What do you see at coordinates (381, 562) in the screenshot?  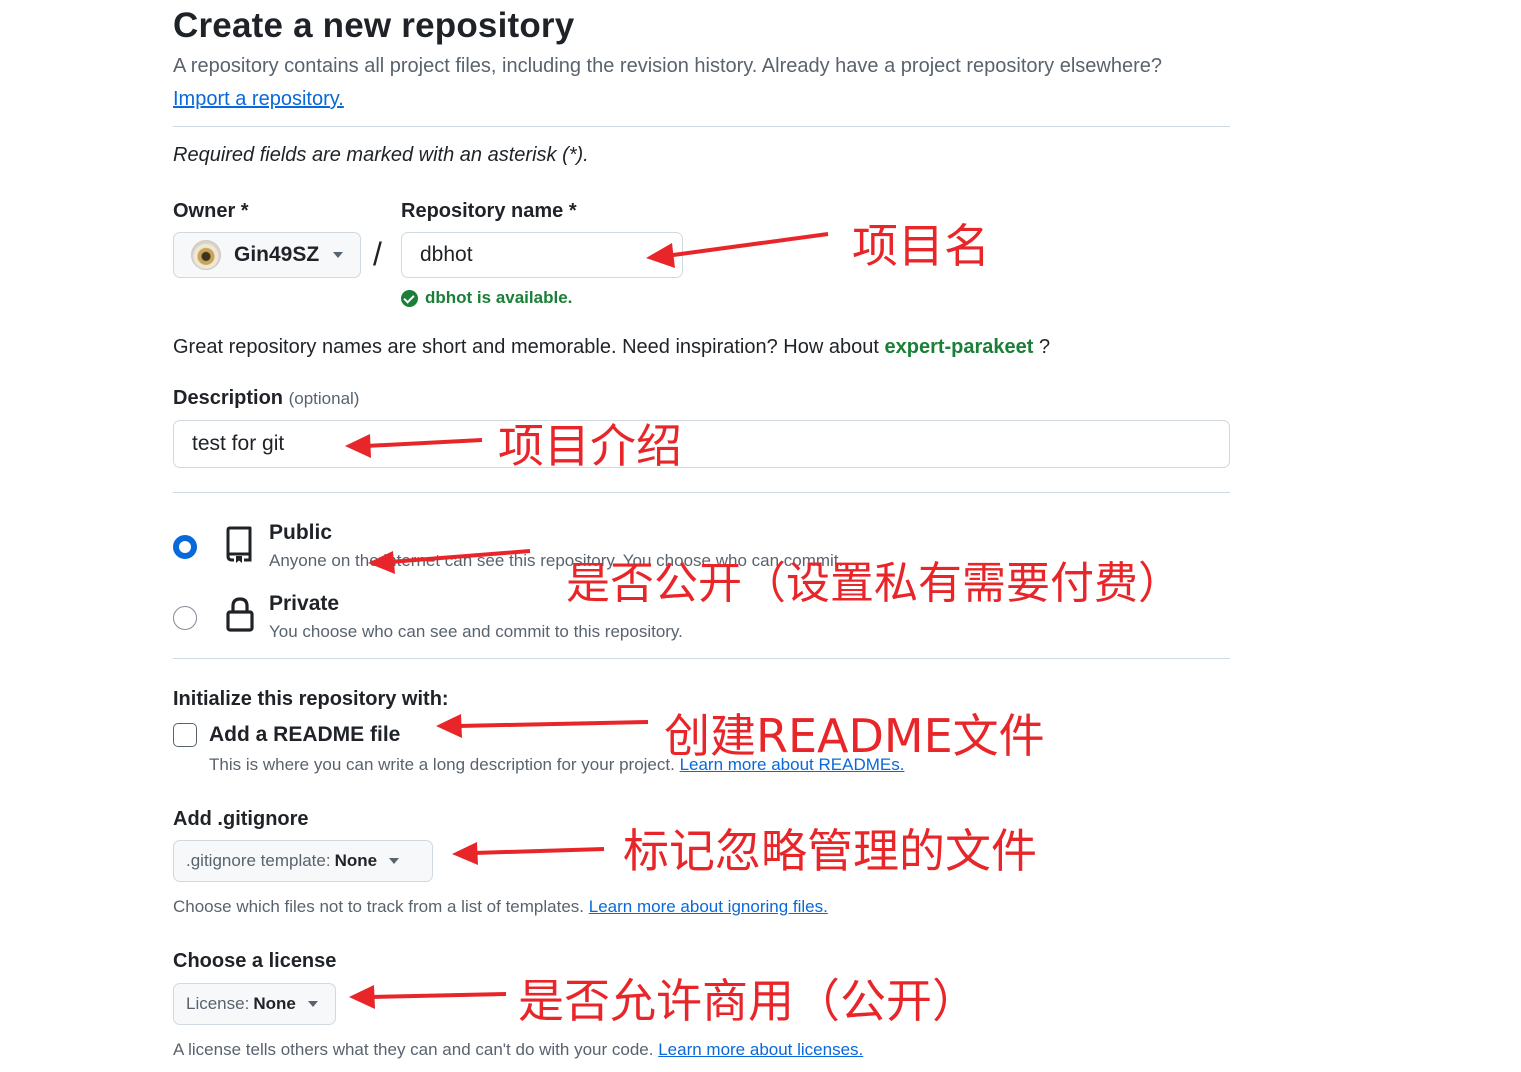 I see `arrow-visibility-head` at bounding box center [381, 562].